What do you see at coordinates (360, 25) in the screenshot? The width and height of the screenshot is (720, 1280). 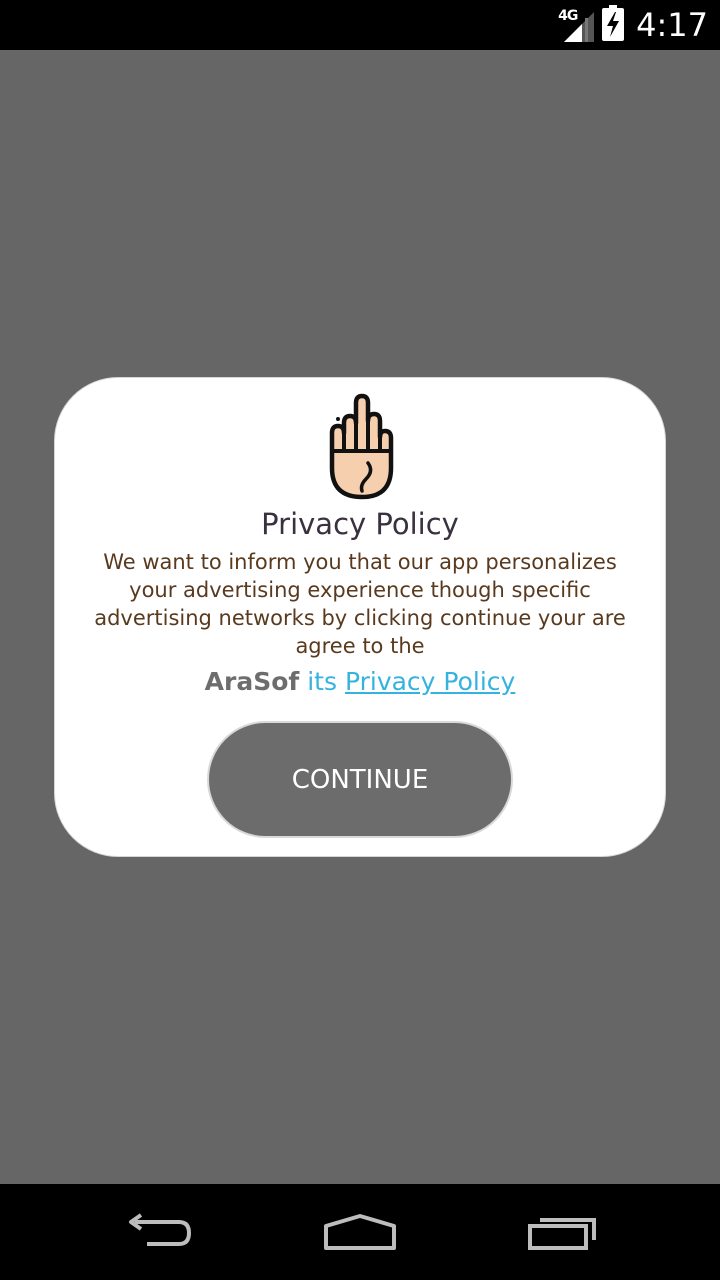 I see `status-bar: 4G 4:17` at bounding box center [360, 25].